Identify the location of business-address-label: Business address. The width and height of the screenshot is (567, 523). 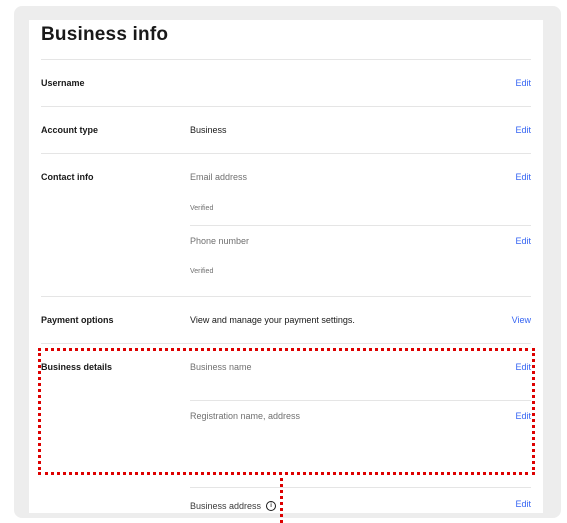
(226, 506).